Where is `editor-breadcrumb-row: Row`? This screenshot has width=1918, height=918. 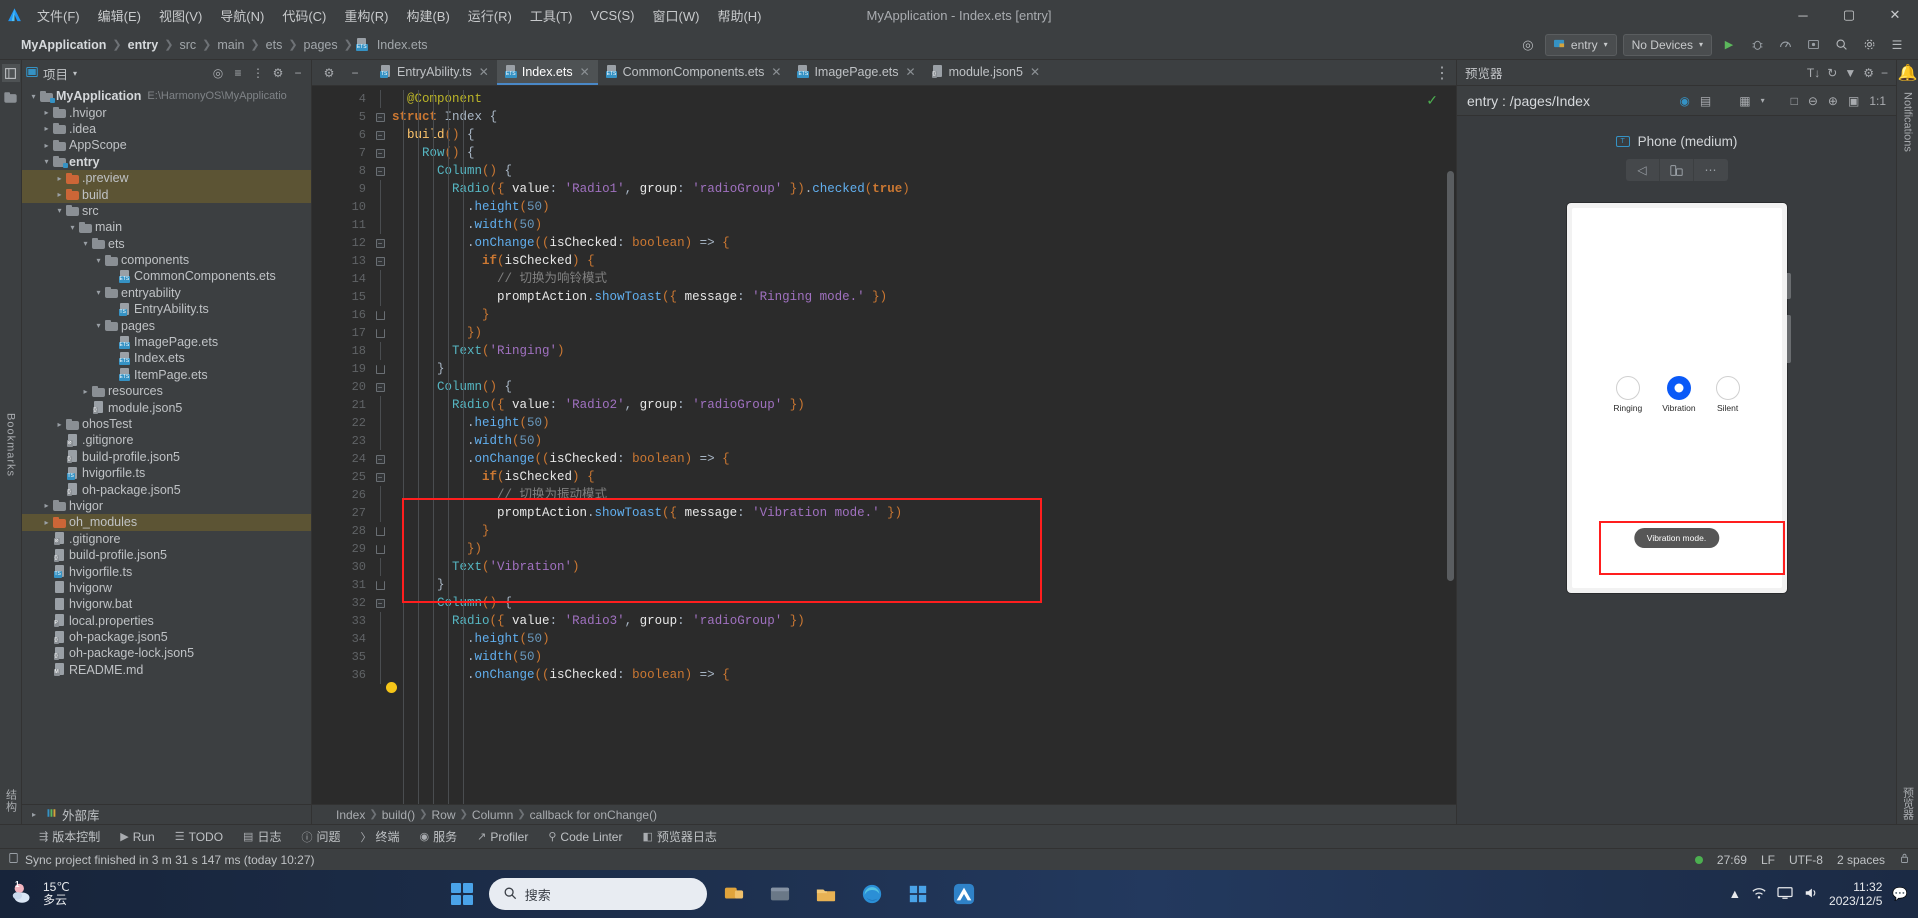
editor-breadcrumb-row: Row is located at coordinates (444, 815).